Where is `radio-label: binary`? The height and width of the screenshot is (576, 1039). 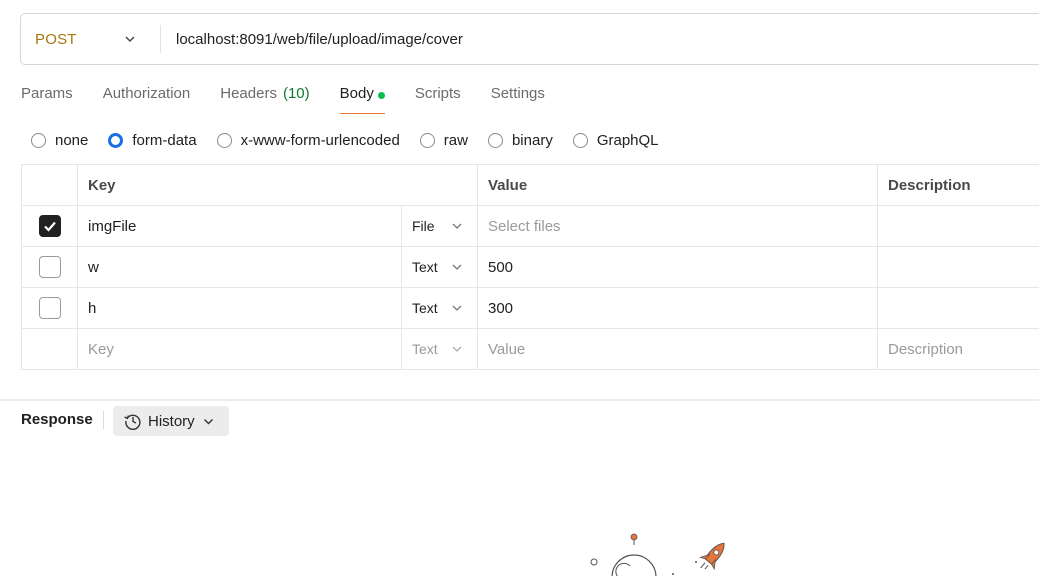
radio-label: binary is located at coordinates (532, 140).